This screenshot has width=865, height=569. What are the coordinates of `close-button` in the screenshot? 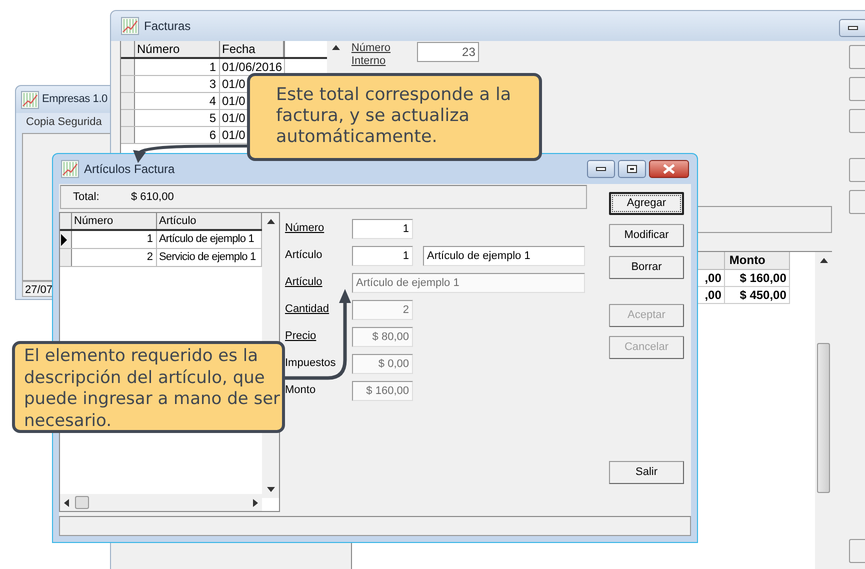 It's located at (669, 169).